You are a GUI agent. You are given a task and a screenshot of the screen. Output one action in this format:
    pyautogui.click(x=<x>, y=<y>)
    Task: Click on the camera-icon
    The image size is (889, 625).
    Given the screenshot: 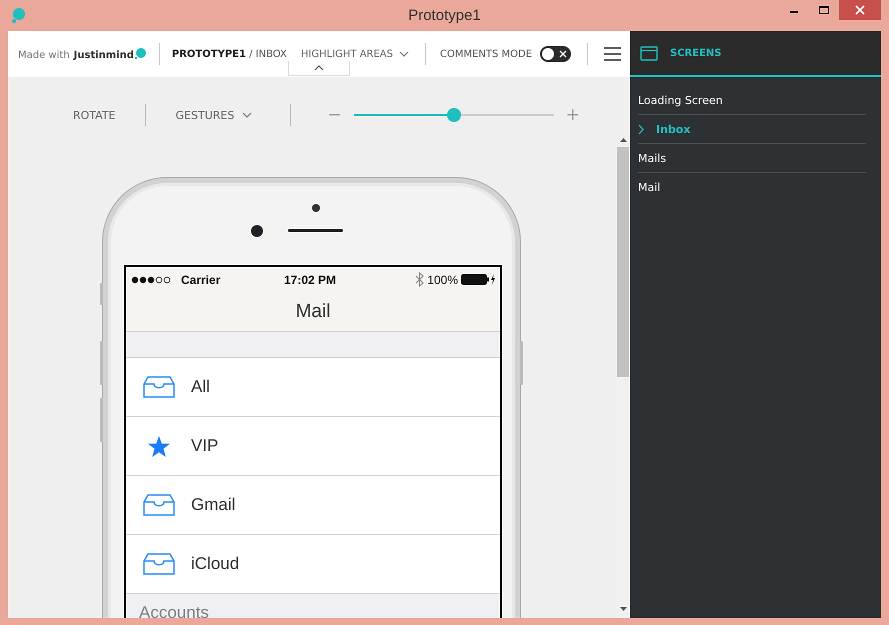 What is the action you would take?
    pyautogui.click(x=257, y=231)
    